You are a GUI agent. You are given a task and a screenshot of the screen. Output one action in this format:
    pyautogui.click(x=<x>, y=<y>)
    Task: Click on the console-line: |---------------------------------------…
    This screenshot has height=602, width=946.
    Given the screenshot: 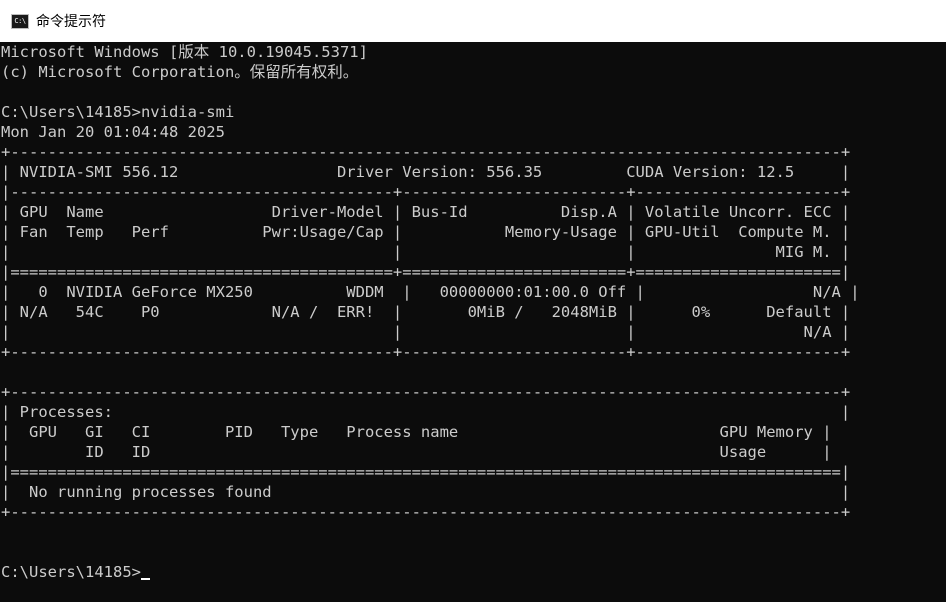 What is the action you would take?
    pyautogui.click(x=426, y=192)
    